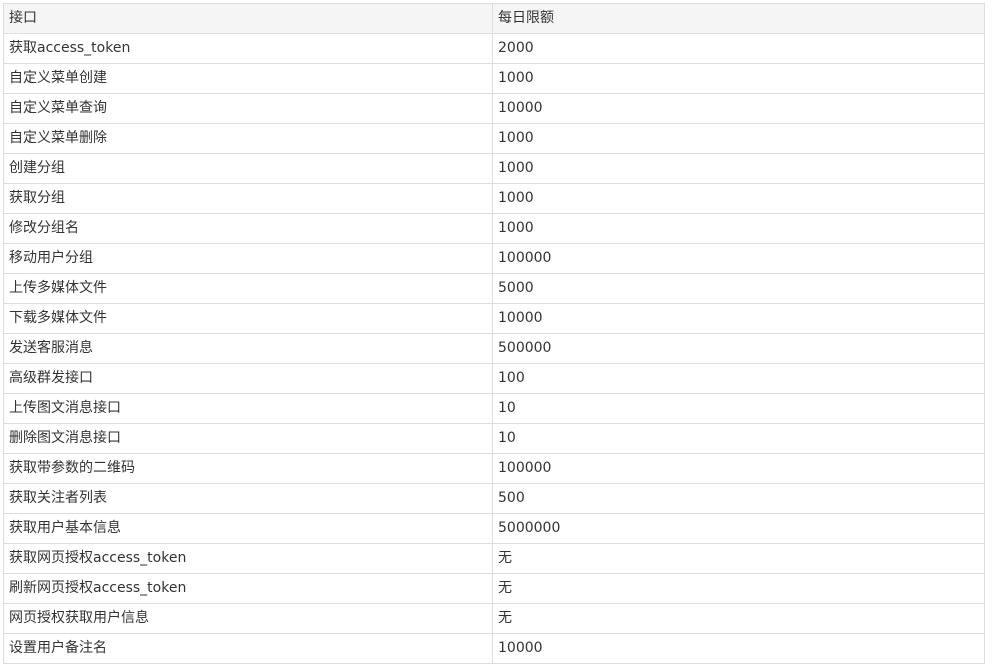 The height and width of the screenshot is (666, 993). I want to click on table-row: 下载多媒体文件 10000, so click(494, 318).